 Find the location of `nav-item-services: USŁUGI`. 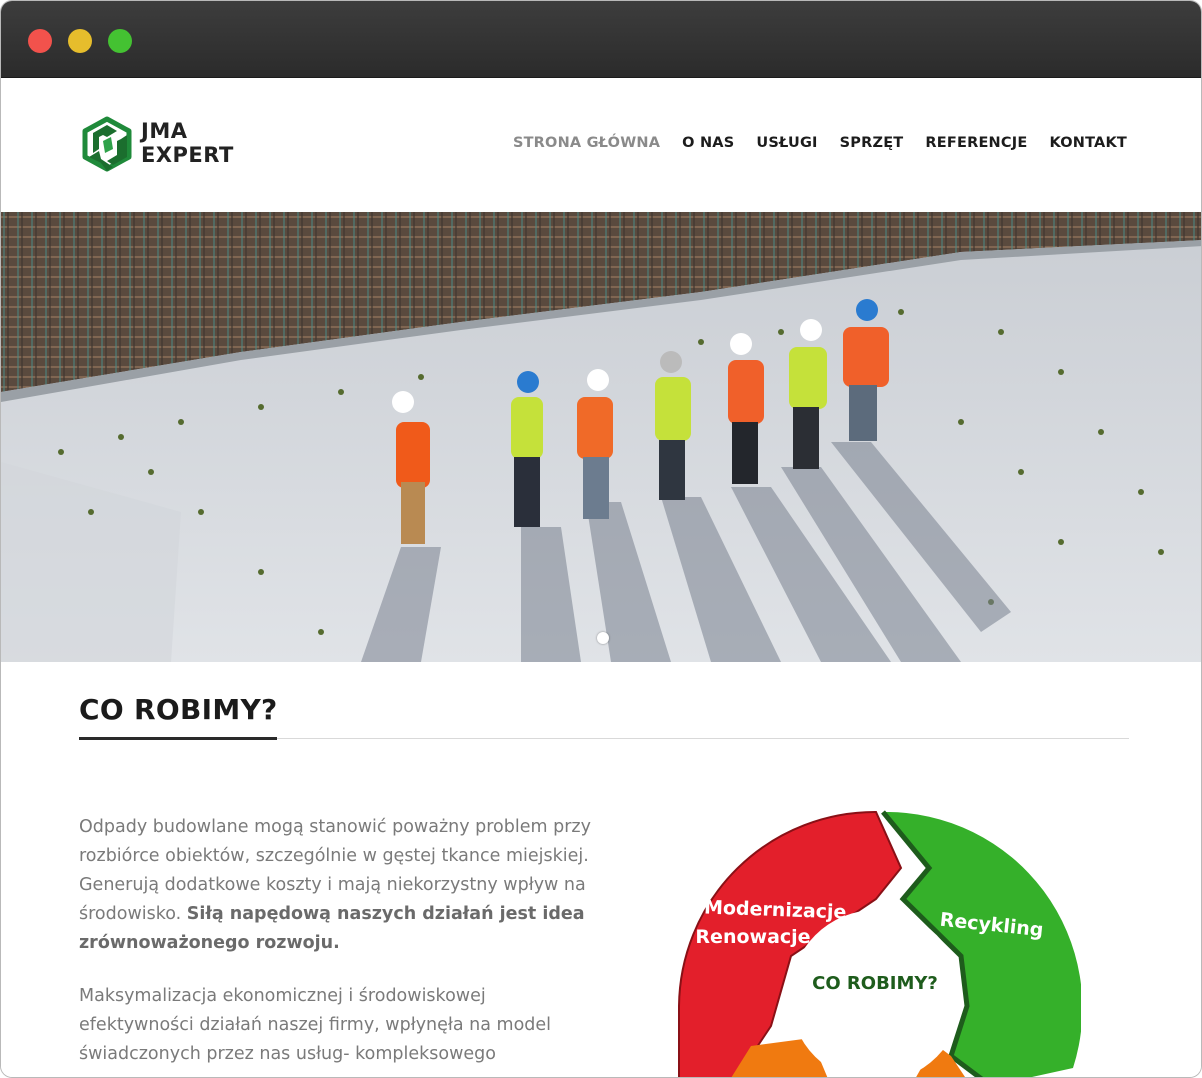

nav-item-services: USŁUGI is located at coordinates (786, 143).